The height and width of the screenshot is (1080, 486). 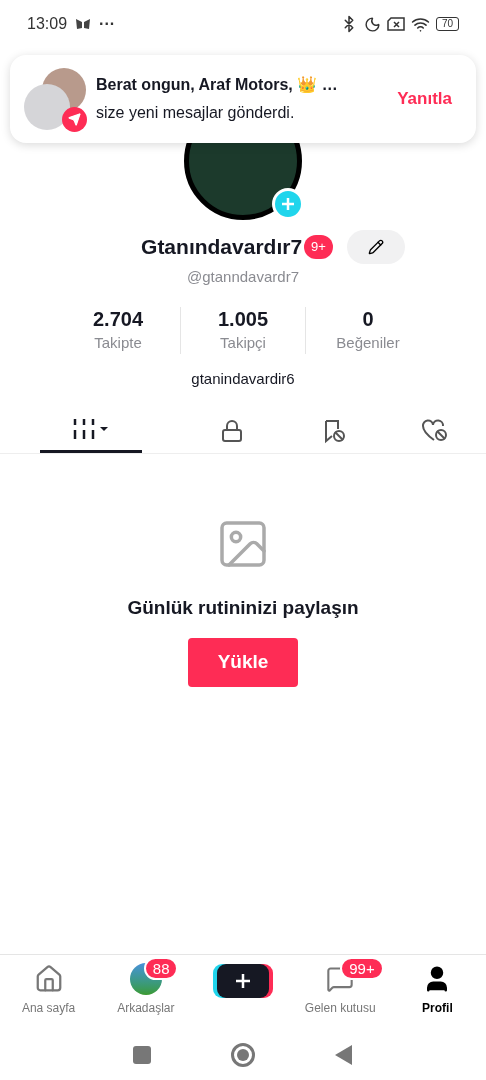 I want to click on profile-bio: gtanindavardir6, so click(x=243, y=379).